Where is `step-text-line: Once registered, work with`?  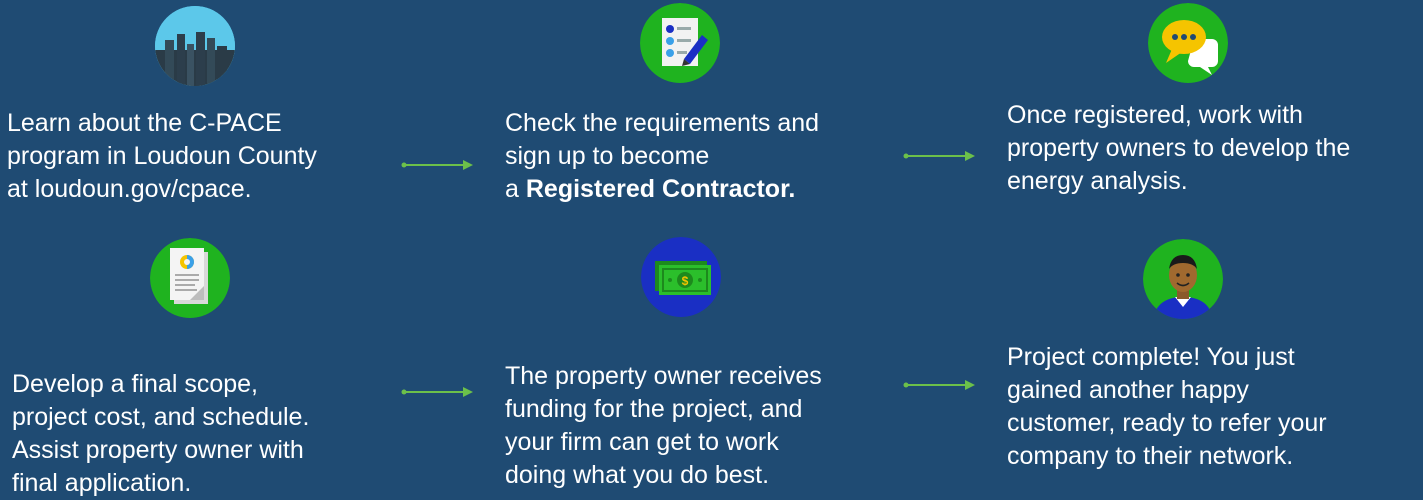
step-text-line: Once registered, work with is located at coordinates (1155, 115).